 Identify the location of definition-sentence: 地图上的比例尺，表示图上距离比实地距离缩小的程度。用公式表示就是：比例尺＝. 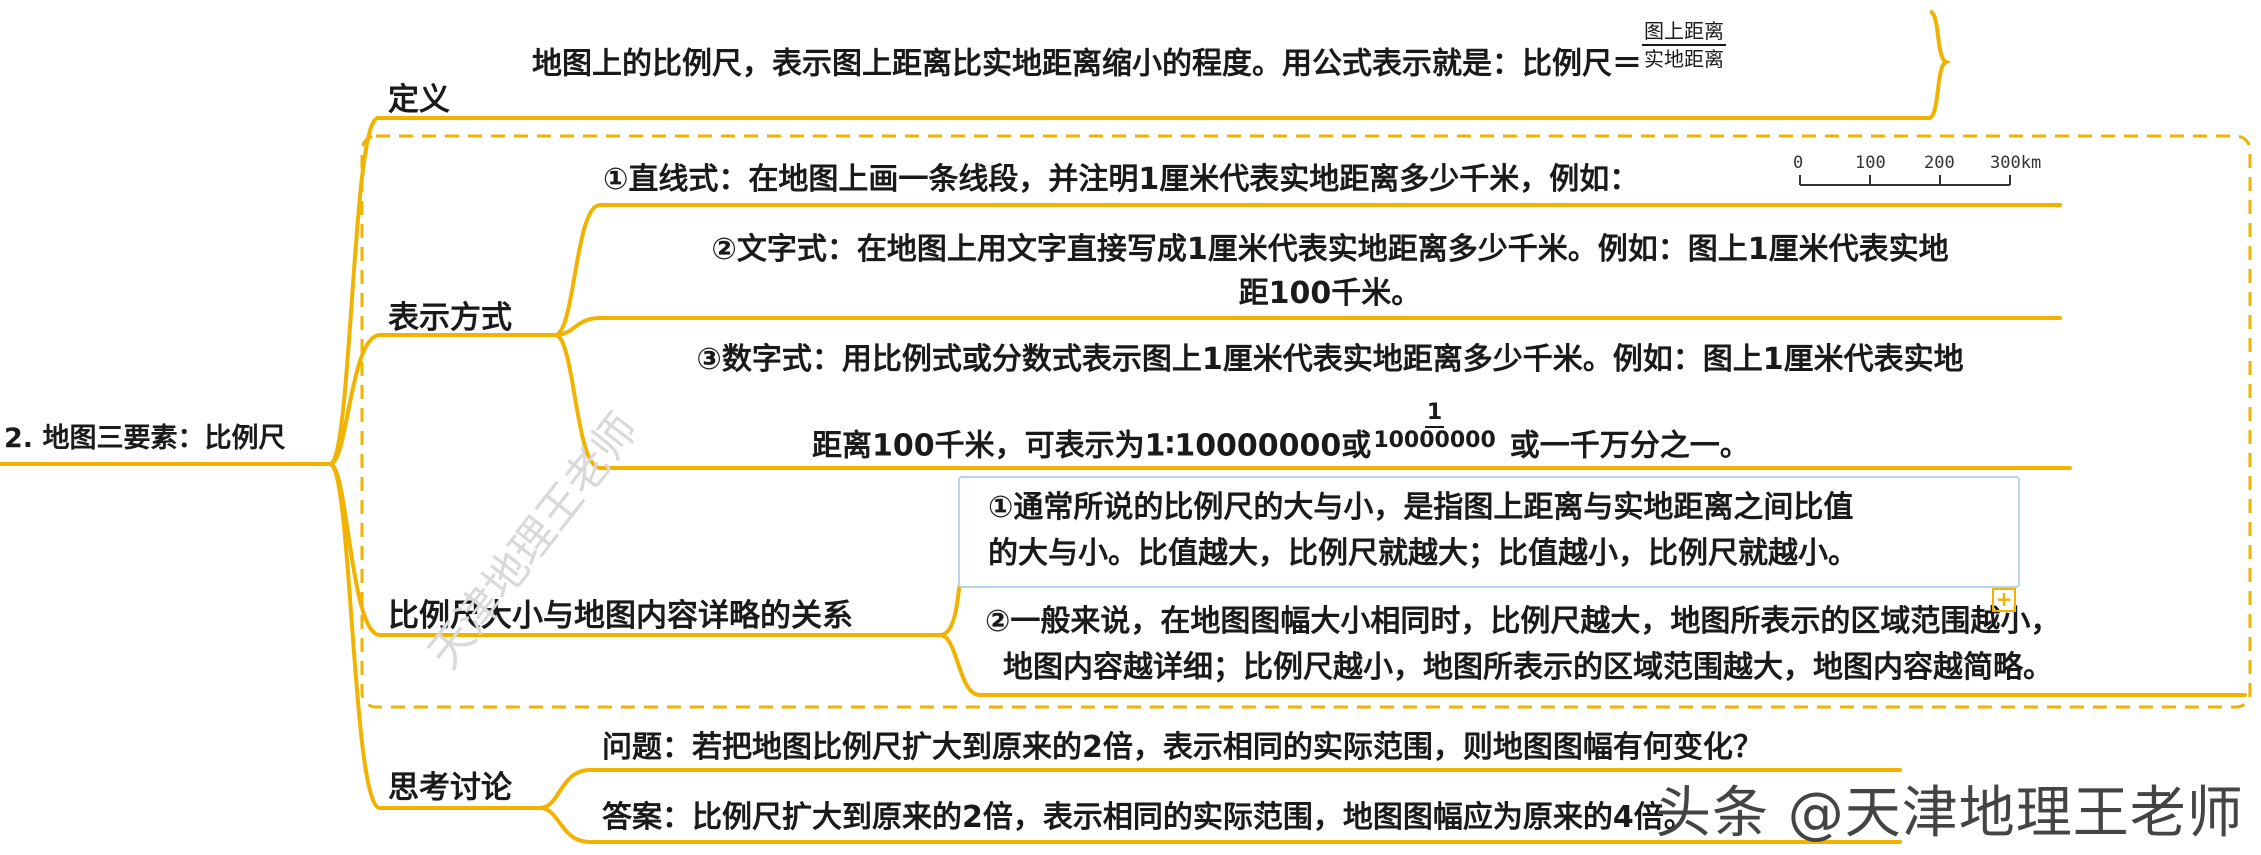
(1087, 64).